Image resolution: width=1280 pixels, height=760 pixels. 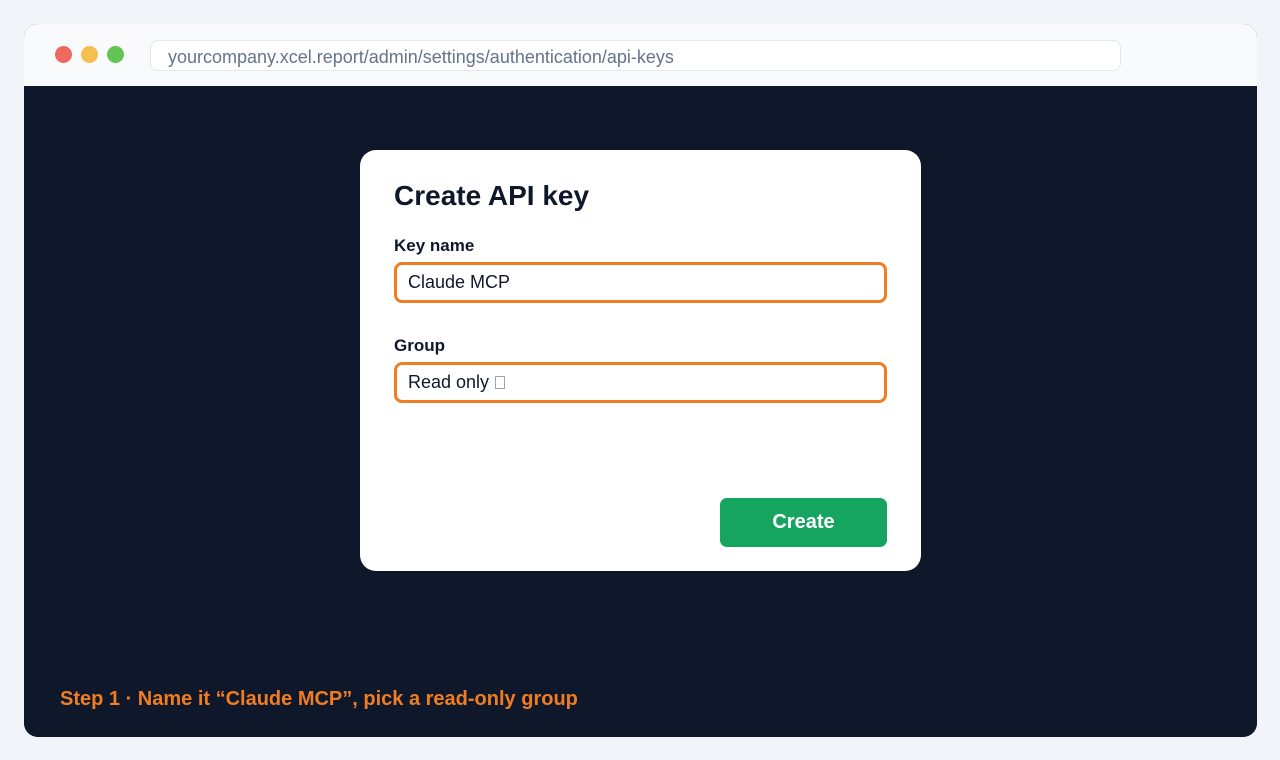 I want to click on dialog-title: Create API key, so click(x=492, y=195).